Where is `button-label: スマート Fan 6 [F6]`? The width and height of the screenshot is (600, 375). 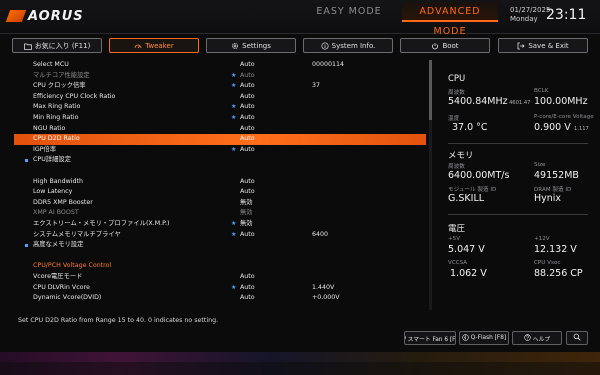
button-label: スマート Fan 6 [F6] is located at coordinates (431, 339).